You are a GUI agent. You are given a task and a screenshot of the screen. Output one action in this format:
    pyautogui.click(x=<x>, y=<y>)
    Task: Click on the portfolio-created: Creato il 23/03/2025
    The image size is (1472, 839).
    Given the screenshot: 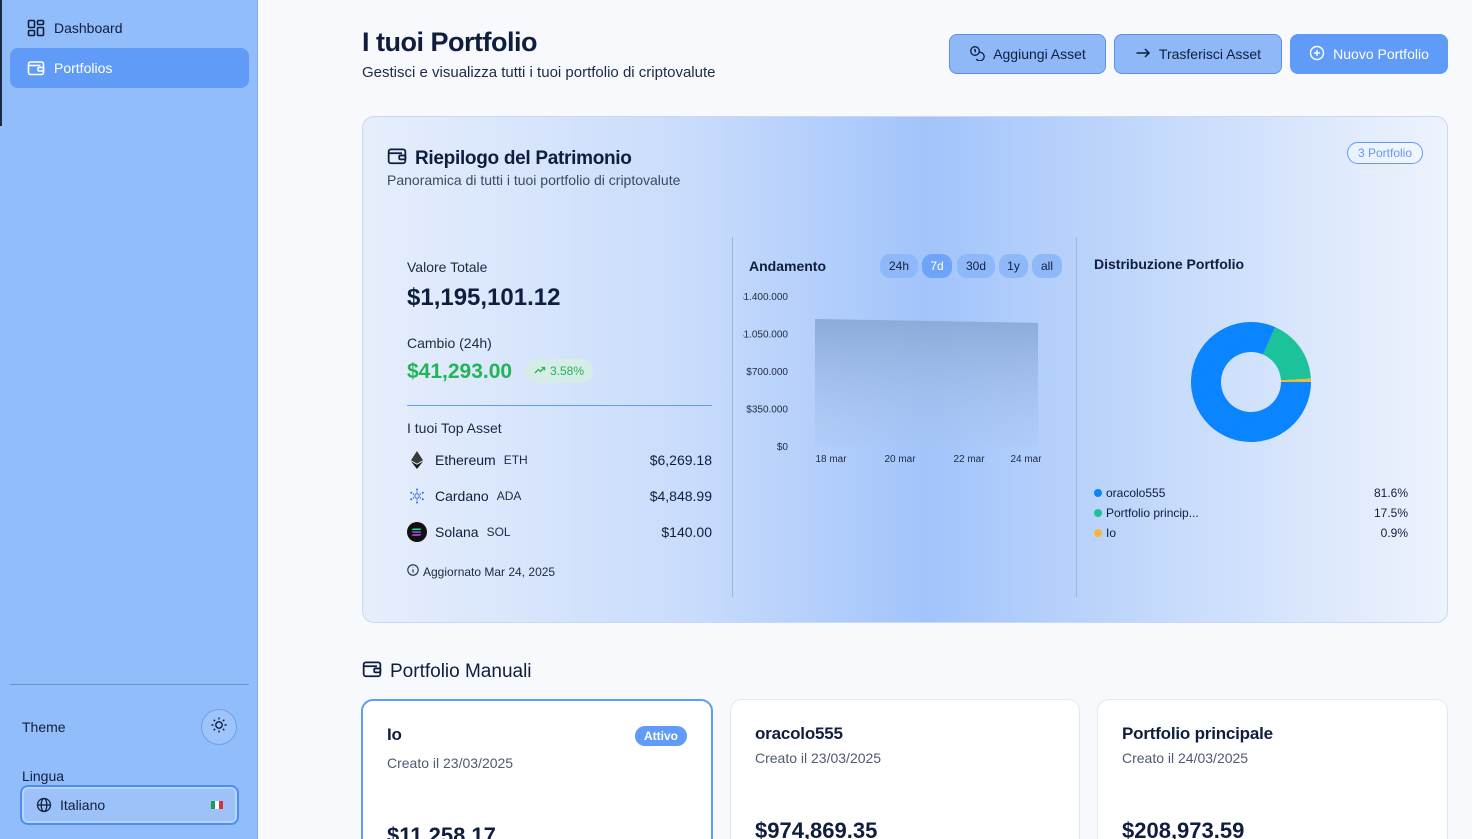 What is the action you would take?
    pyautogui.click(x=818, y=758)
    